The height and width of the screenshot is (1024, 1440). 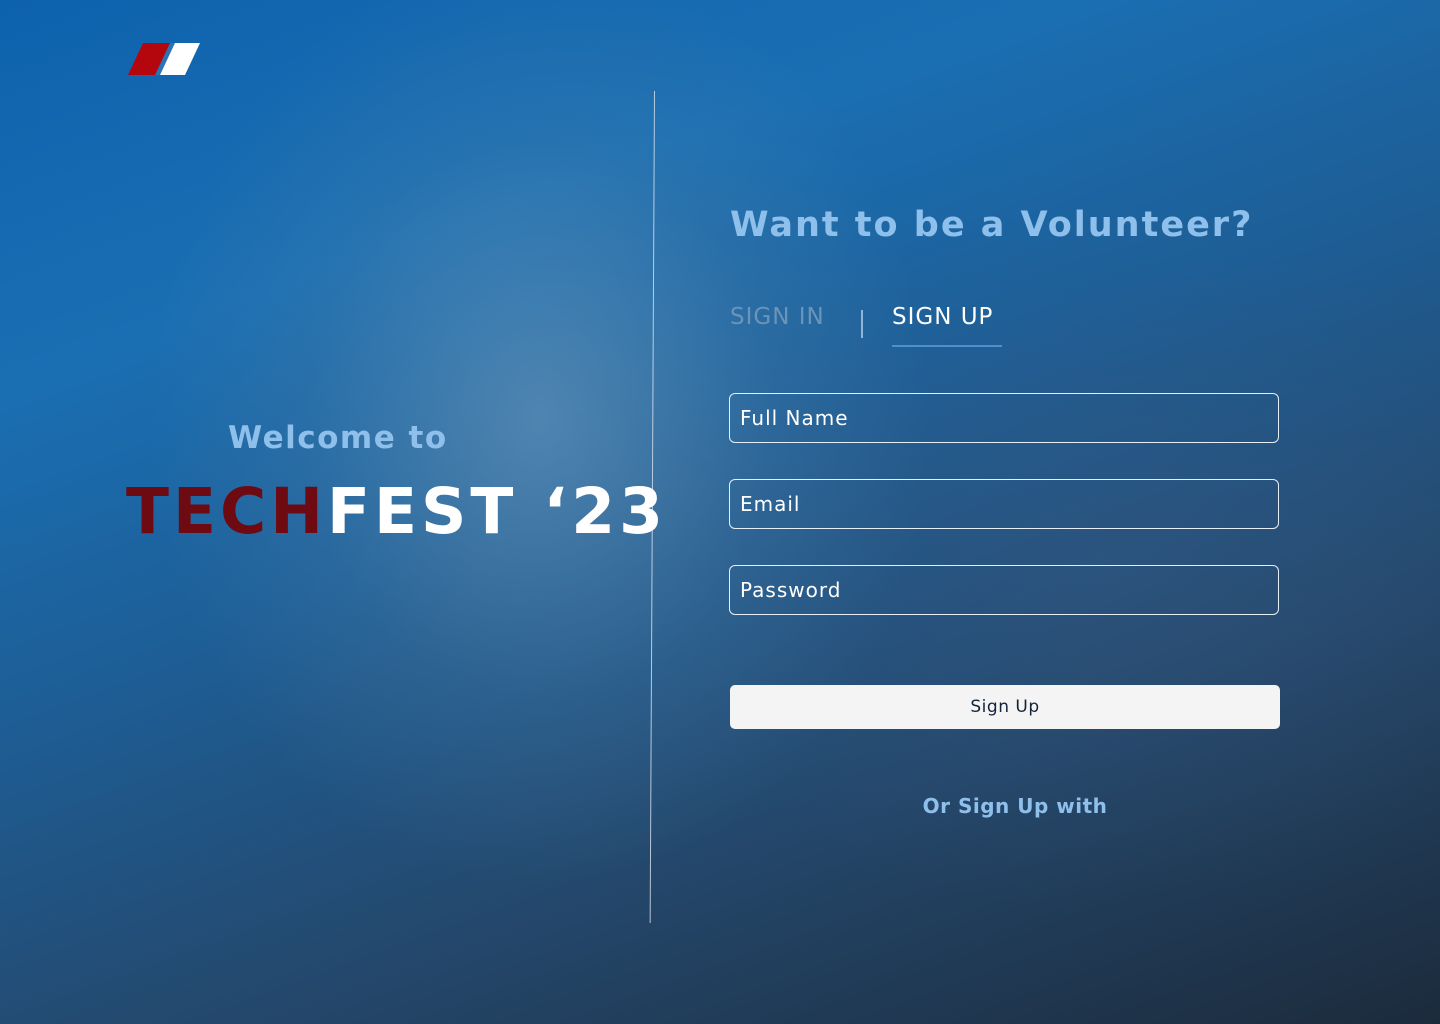 I want to click on sign-up-button: Sign Up, so click(x=1005, y=707).